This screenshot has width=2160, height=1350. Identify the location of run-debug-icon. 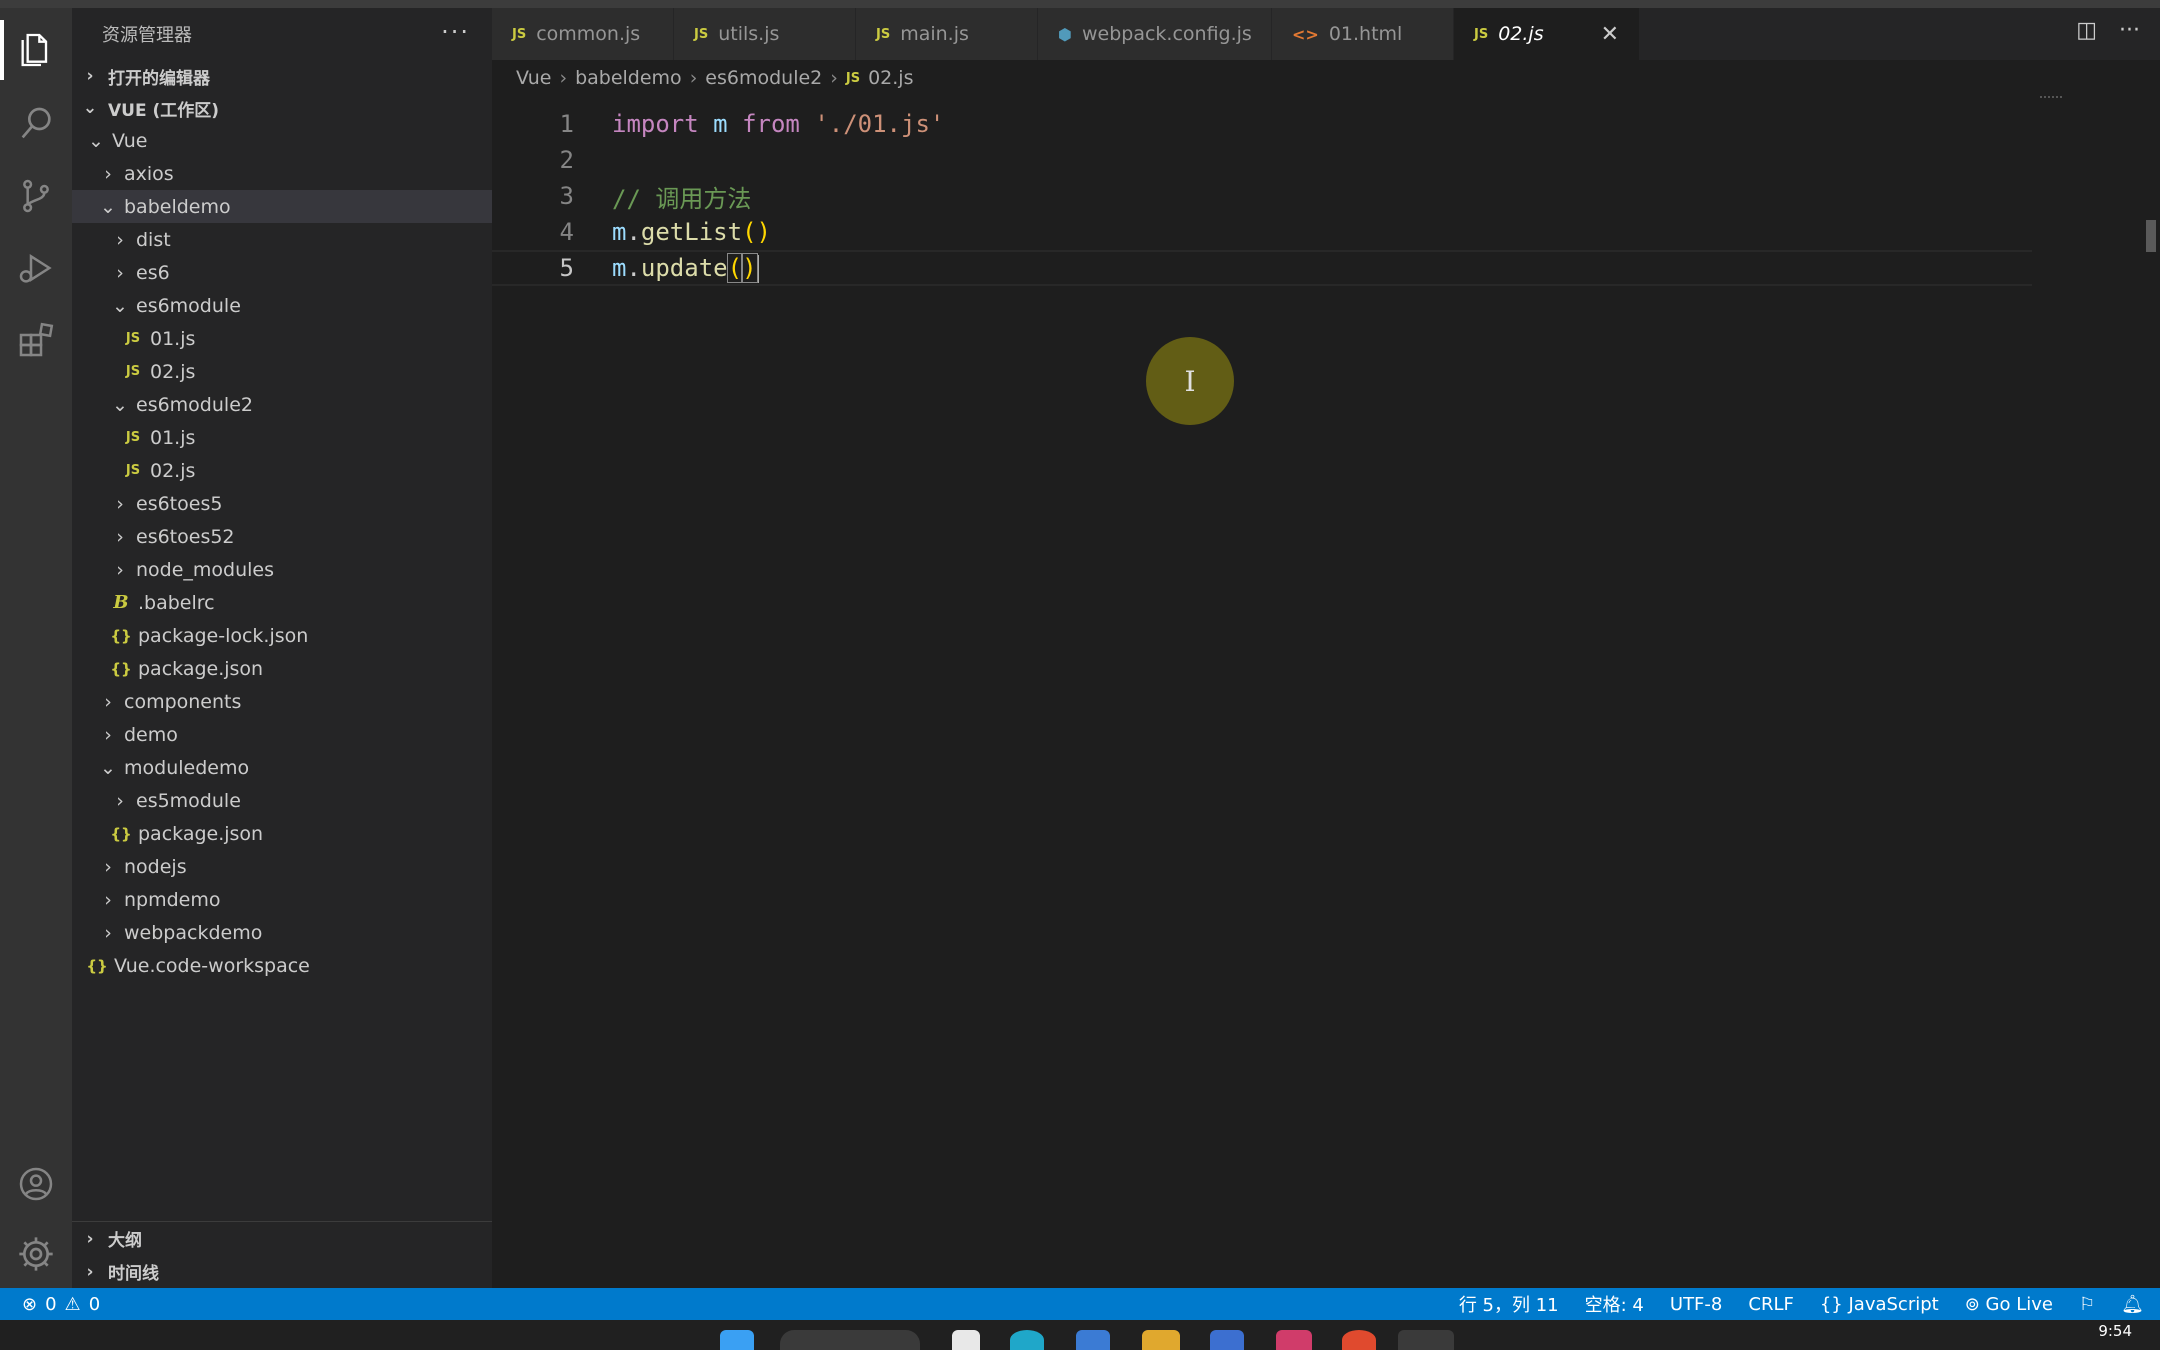
(36, 268).